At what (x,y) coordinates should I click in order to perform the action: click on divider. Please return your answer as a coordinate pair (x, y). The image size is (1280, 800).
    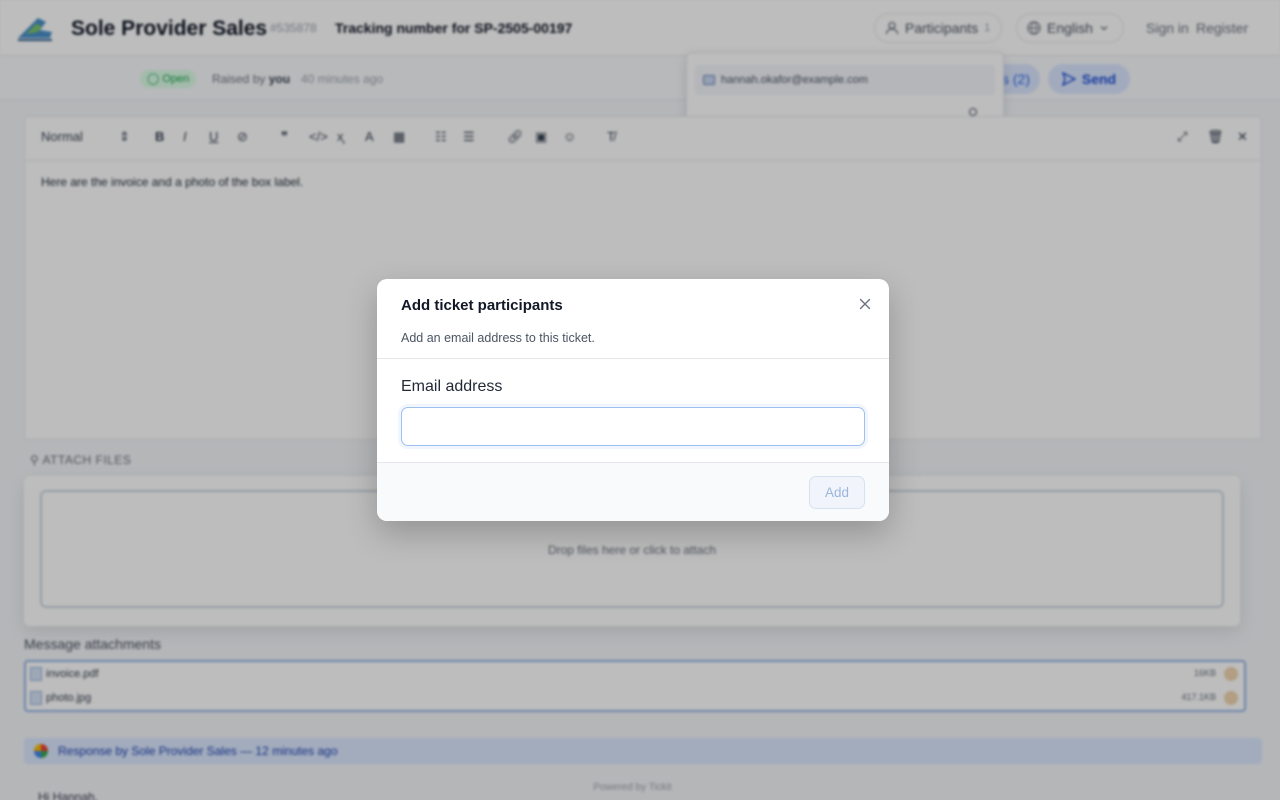
    Looking at the image, I should click on (633, 358).